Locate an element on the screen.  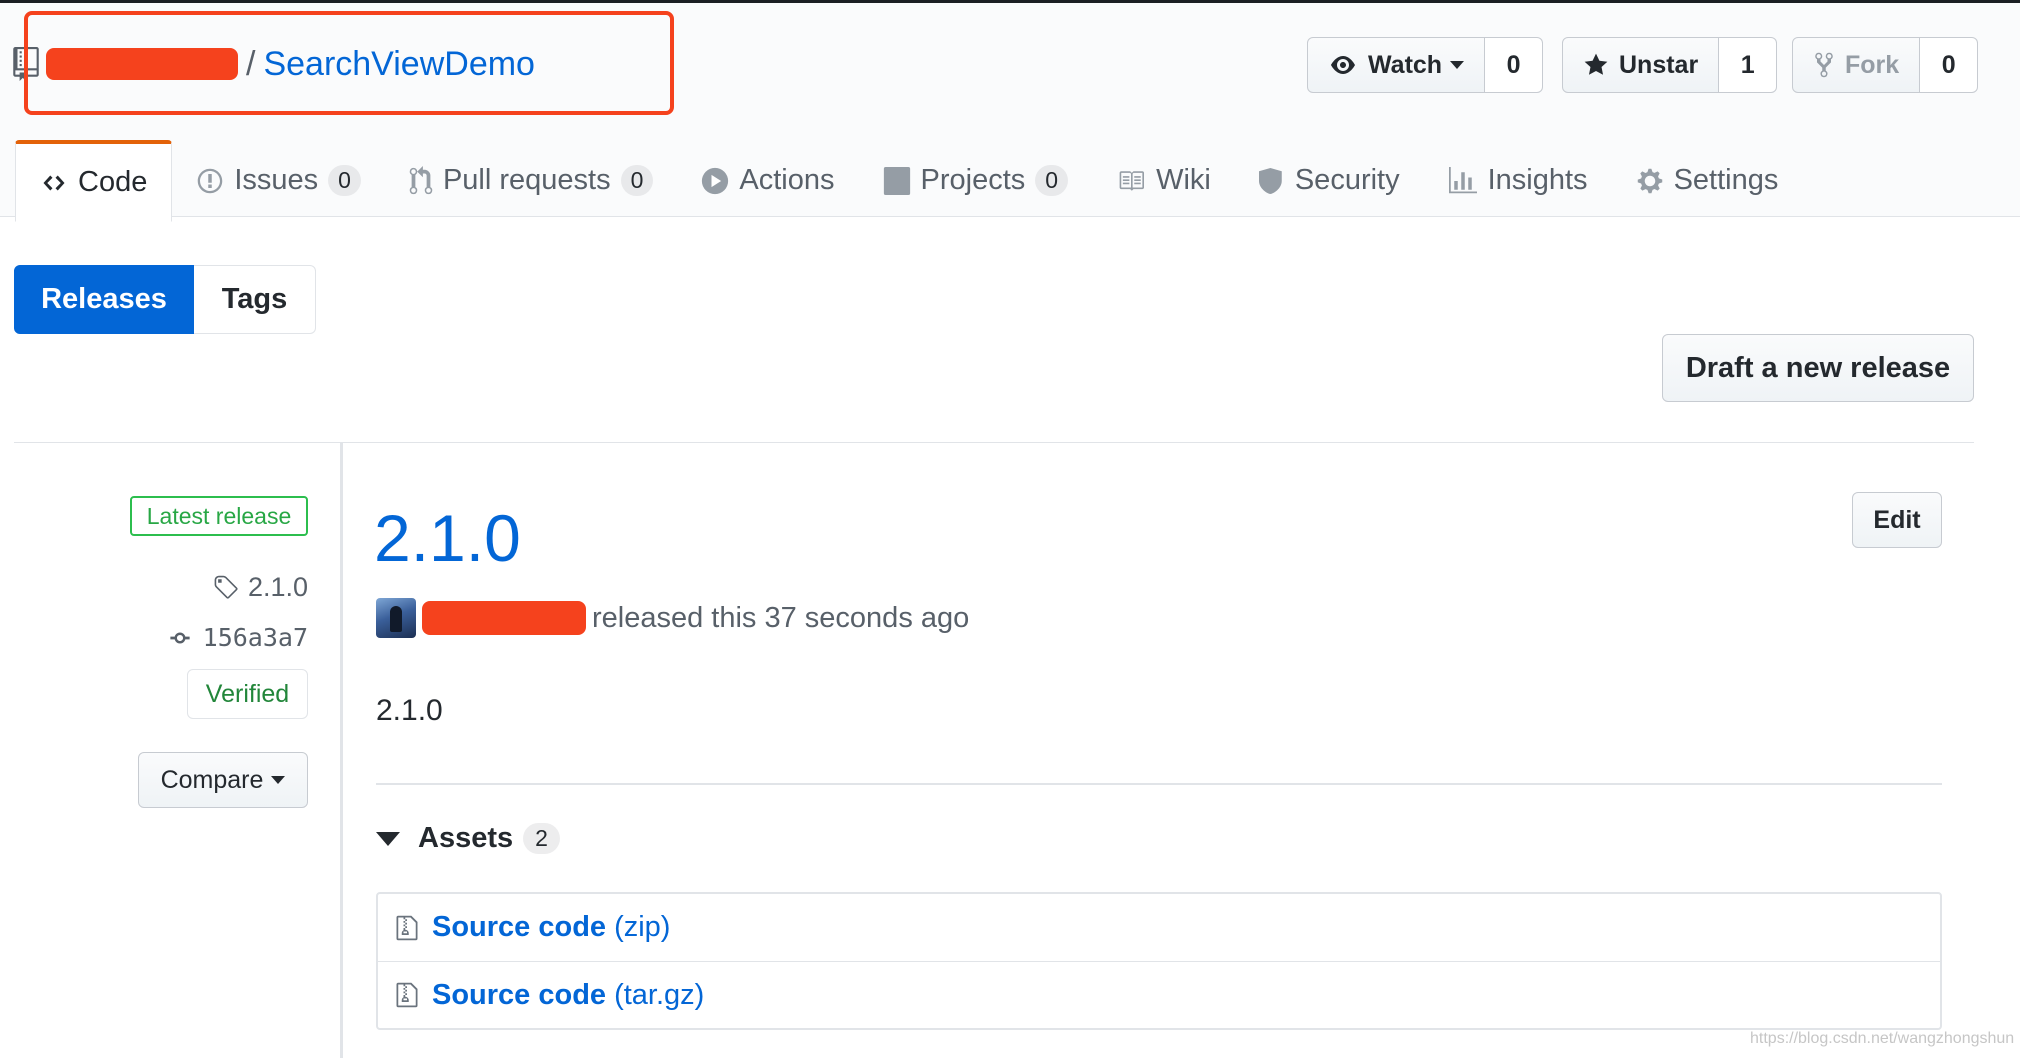
watch-button: Watch is located at coordinates (1396, 65).